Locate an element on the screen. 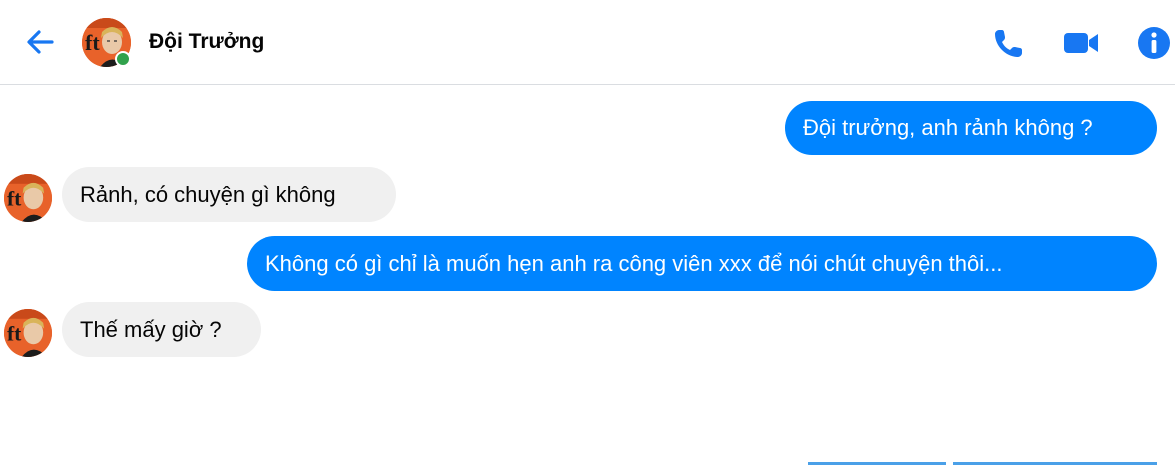  message-text: Rảnh, có chuyện gì không is located at coordinates (208, 194).